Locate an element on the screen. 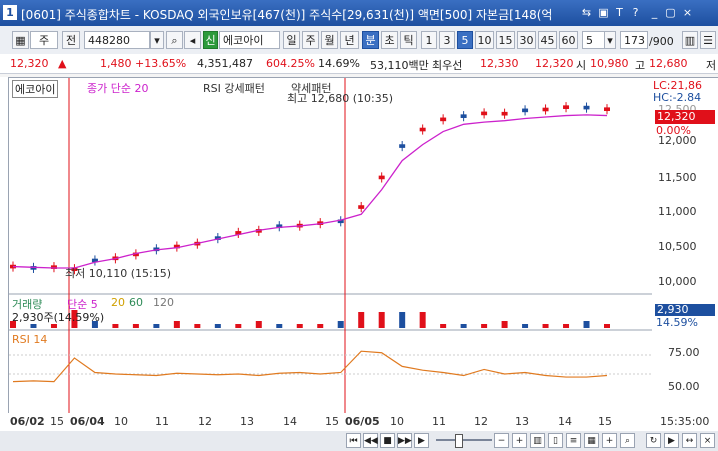 Image resolution: width=718 pixels, height=451 pixels. maximize-button: ▢ is located at coordinates (670, 12).